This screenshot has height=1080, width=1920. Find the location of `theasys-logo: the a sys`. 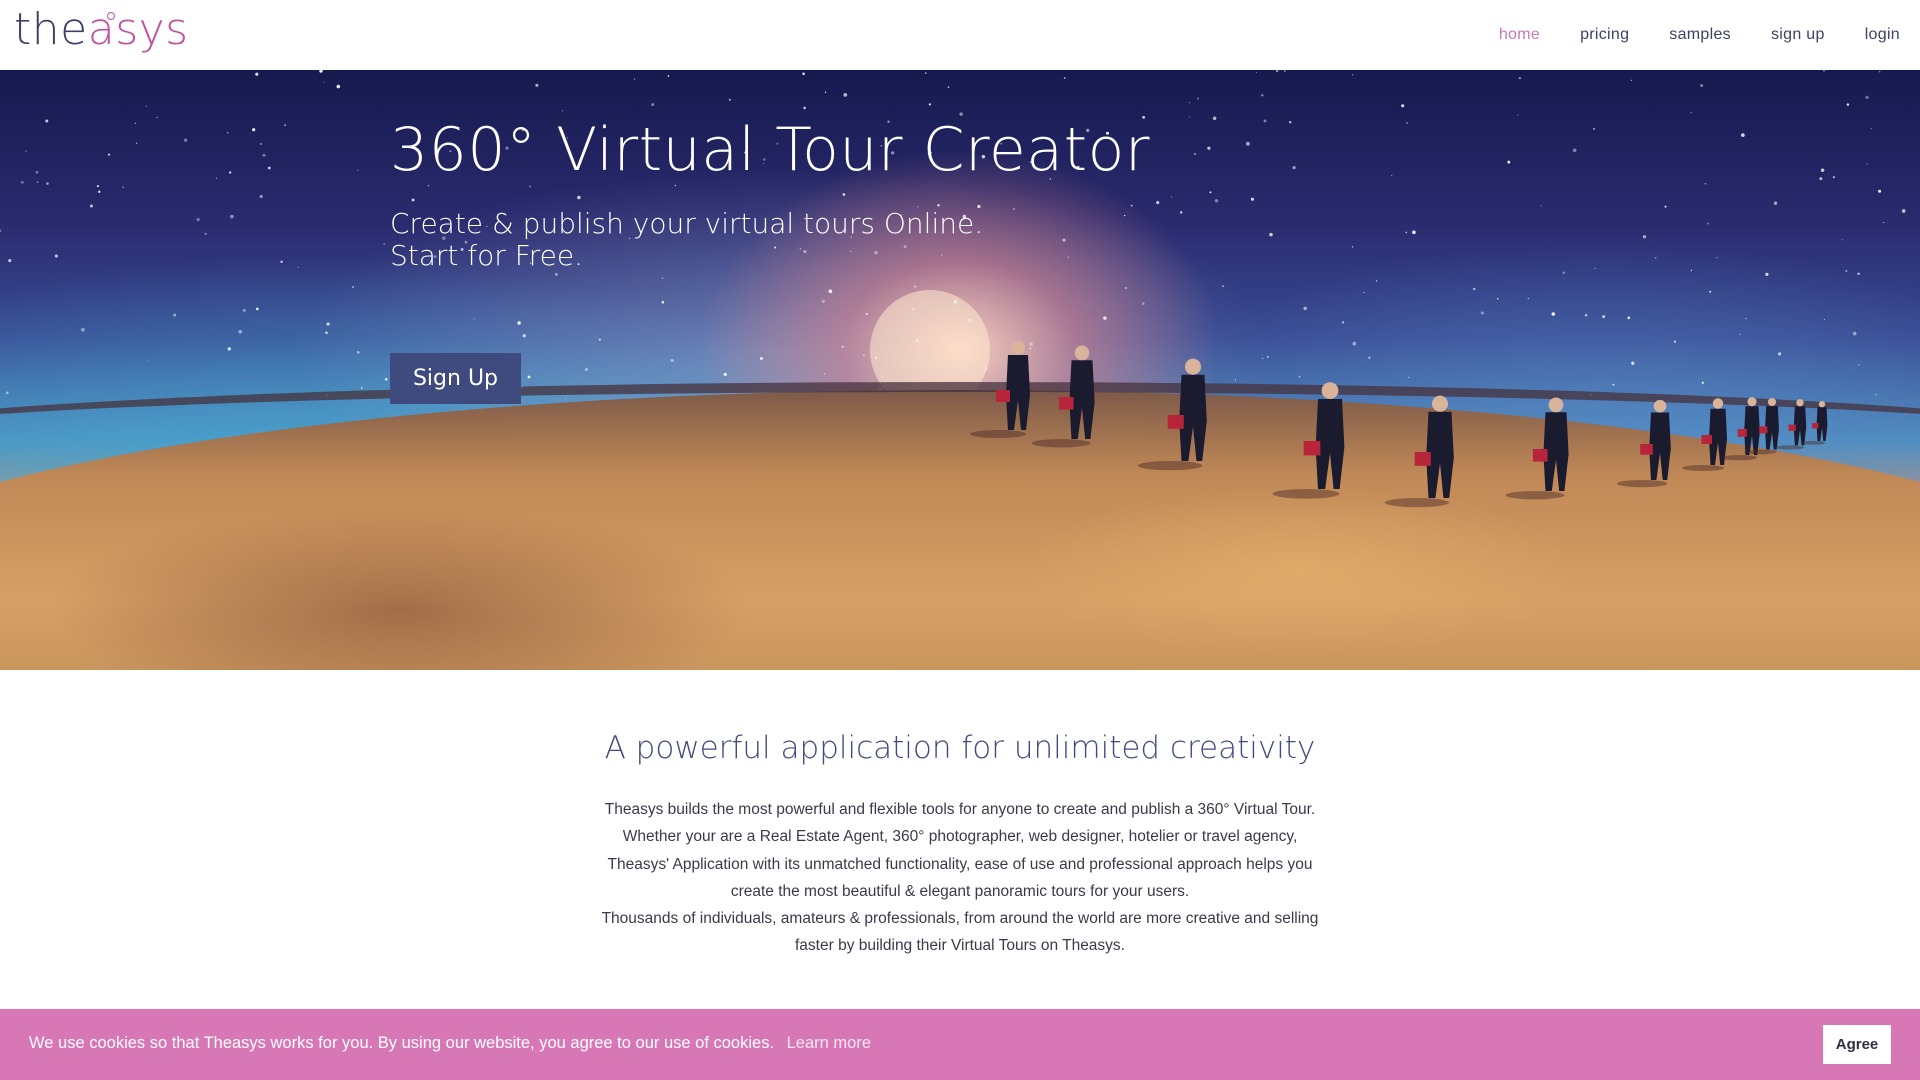

theasys-logo: the a sys is located at coordinates (101, 33).